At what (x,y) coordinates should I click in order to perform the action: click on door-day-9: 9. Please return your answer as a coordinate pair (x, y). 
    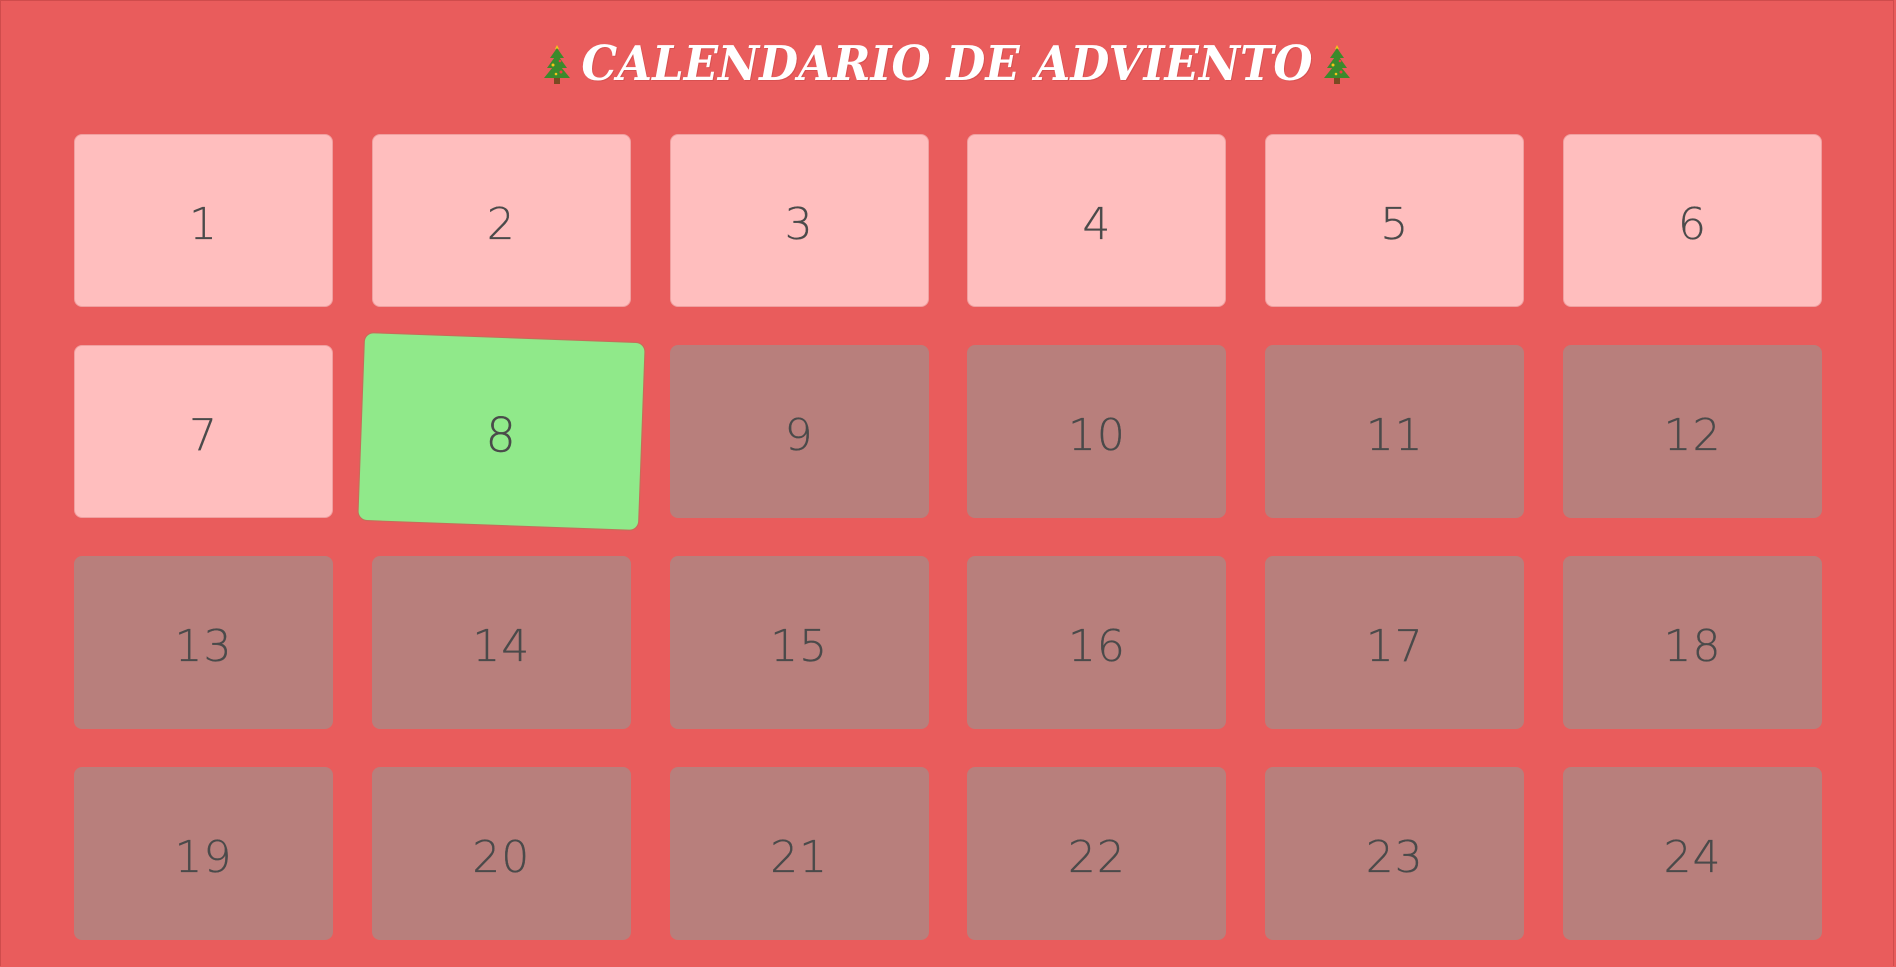
    Looking at the image, I should click on (799, 431).